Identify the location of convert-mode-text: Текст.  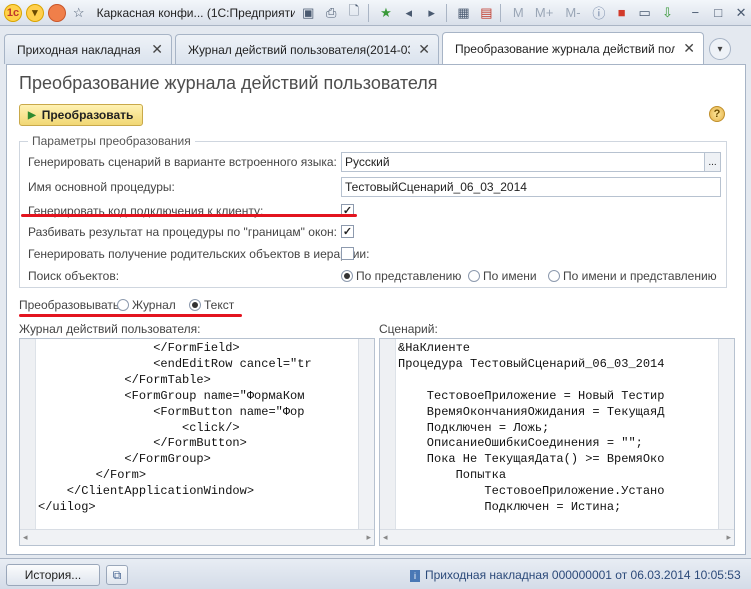
(211, 305).